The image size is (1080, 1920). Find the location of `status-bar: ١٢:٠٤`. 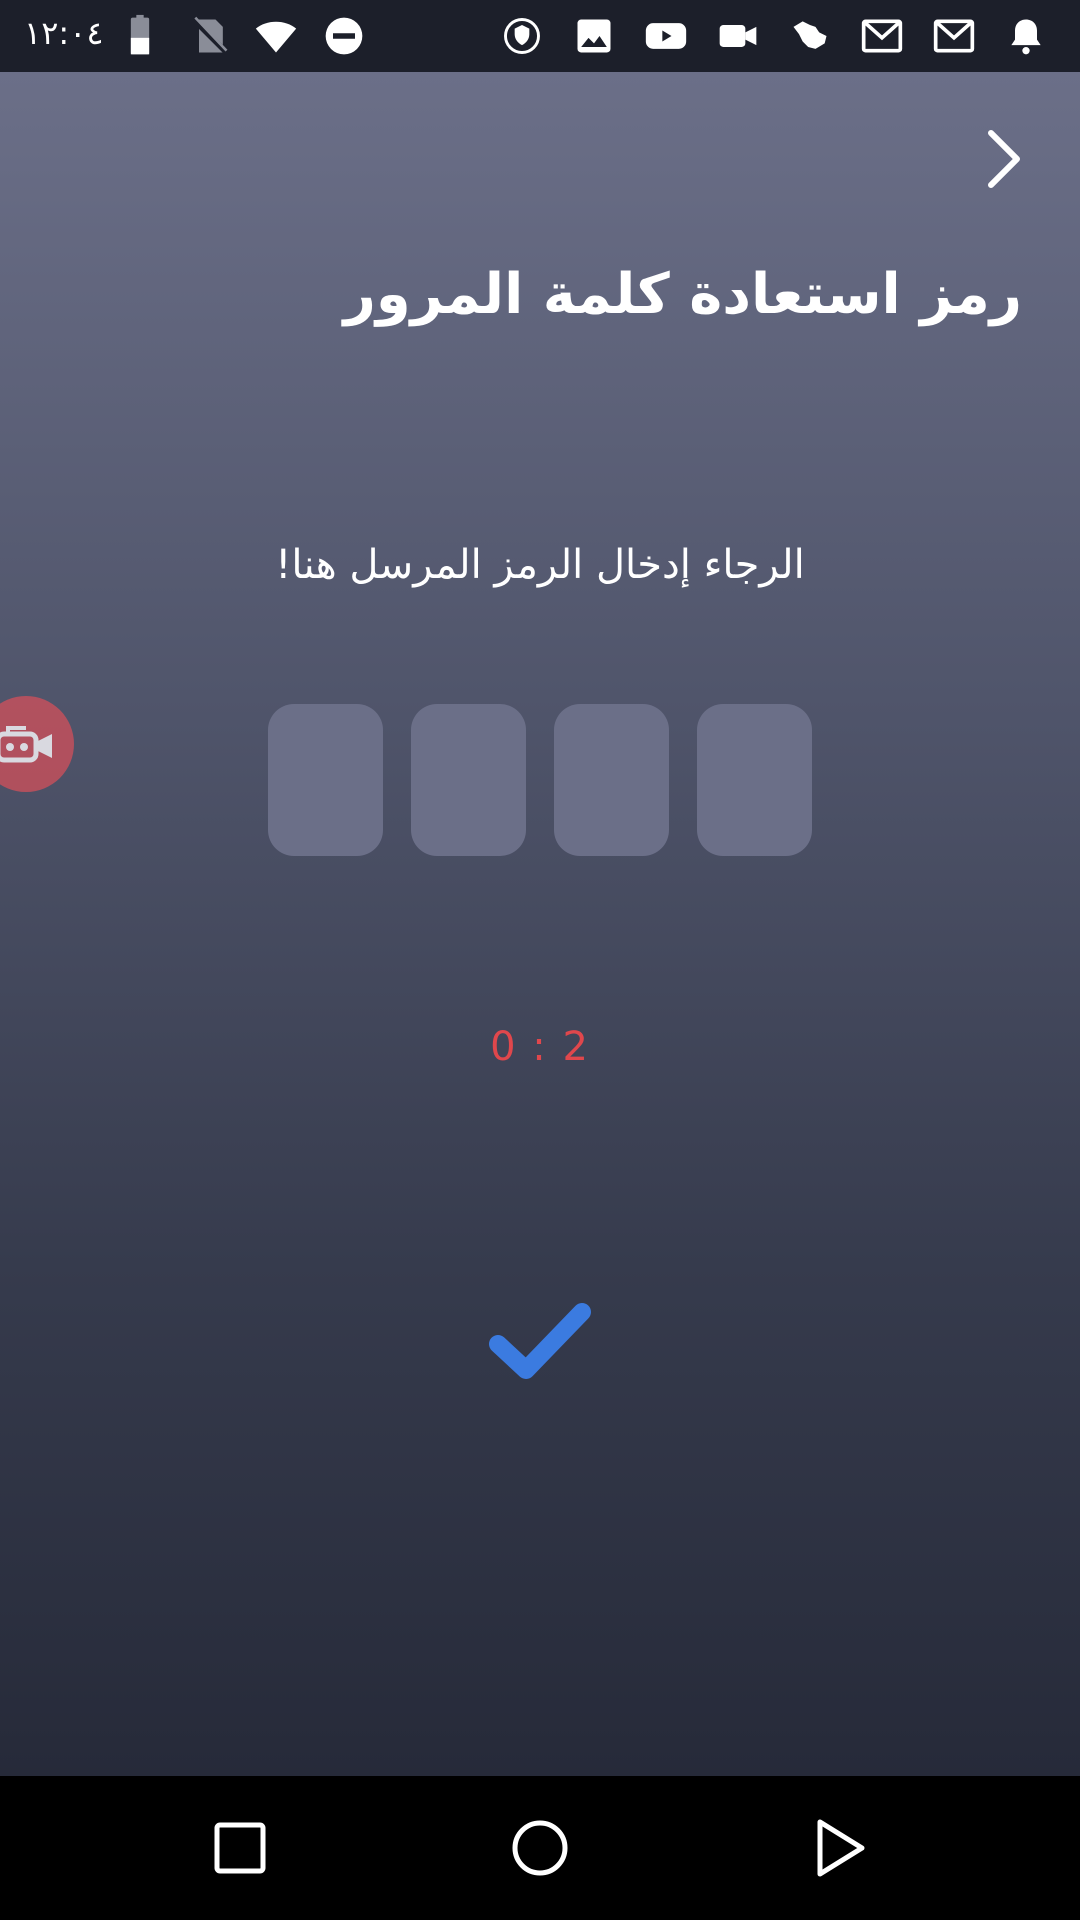

status-bar: ١٢:٠٤ is located at coordinates (540, 36).